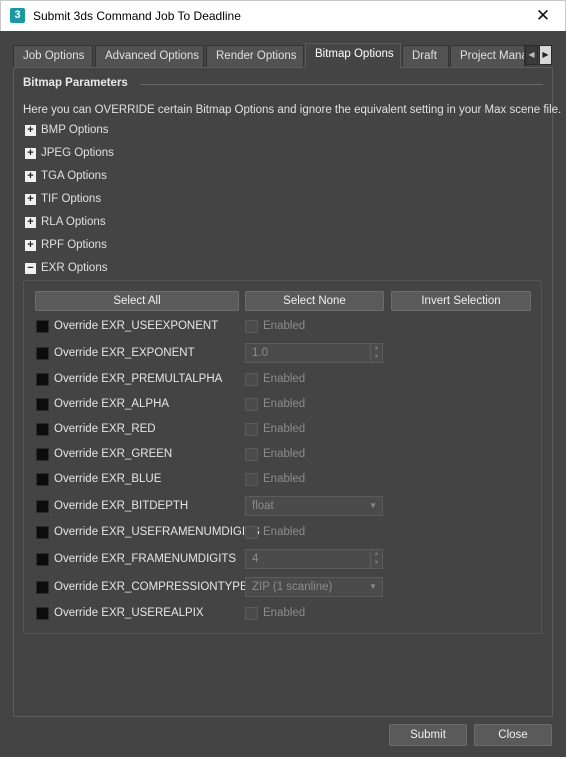 This screenshot has width=566, height=757. Describe the element at coordinates (136, 326) in the screenshot. I see `override-label: Override EXR_USEEXPONENT` at that location.